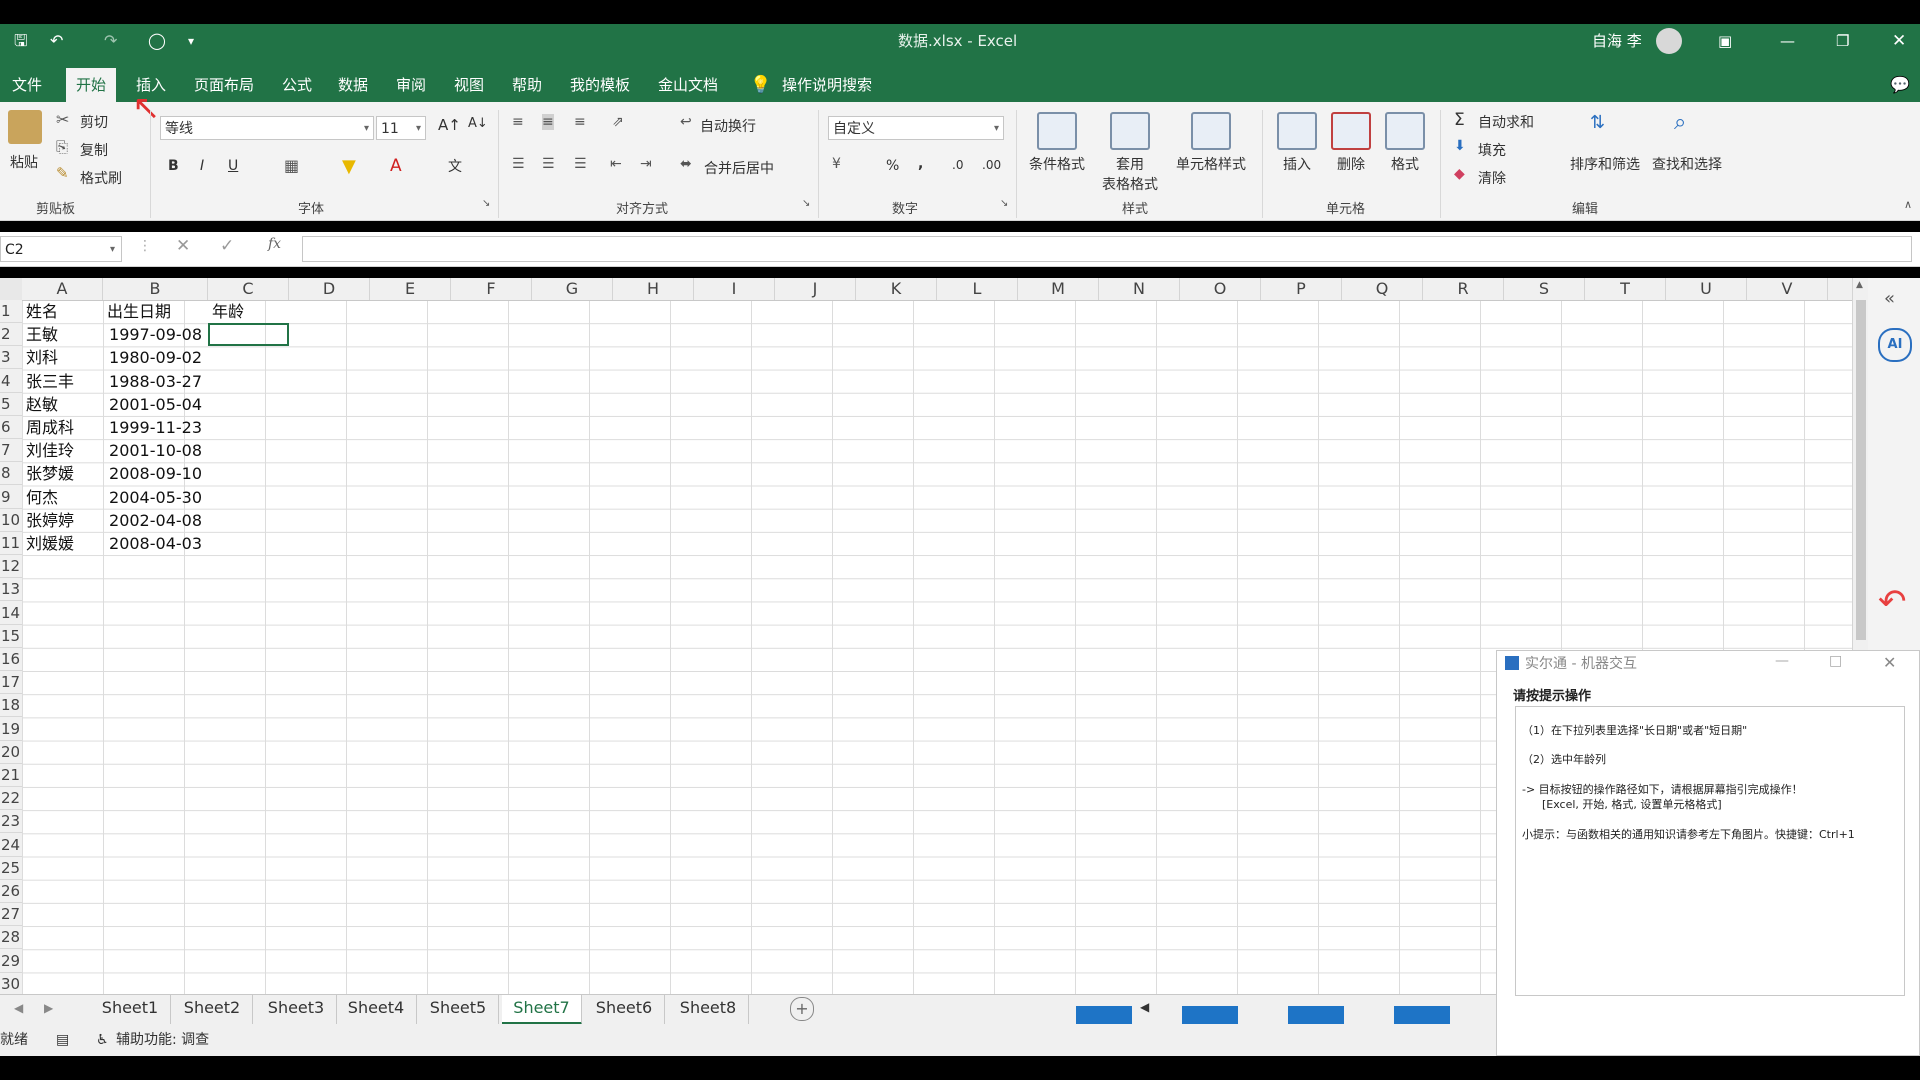 The height and width of the screenshot is (1080, 1920). Describe the element at coordinates (11, 358) in the screenshot. I see `row-header: 3` at that location.